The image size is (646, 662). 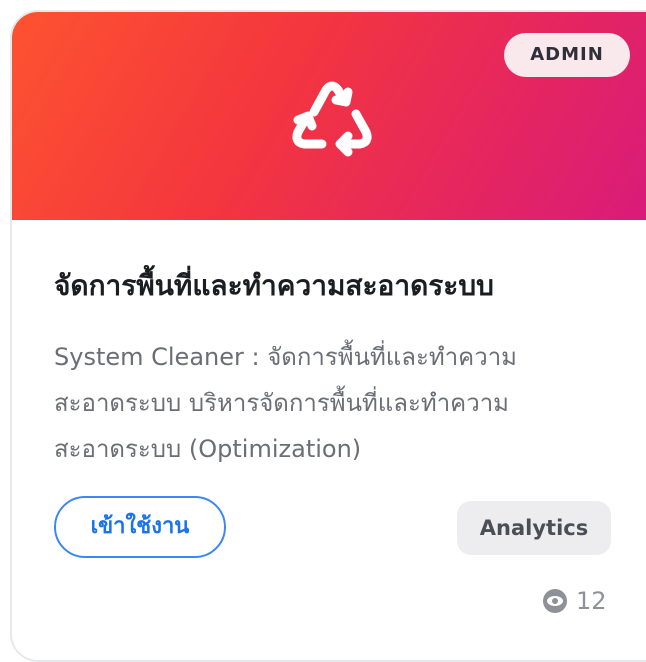 I want to click on description-line: สะอาดระบบ บริหารจัดการพื้นที่และทำความ, so click(x=281, y=403).